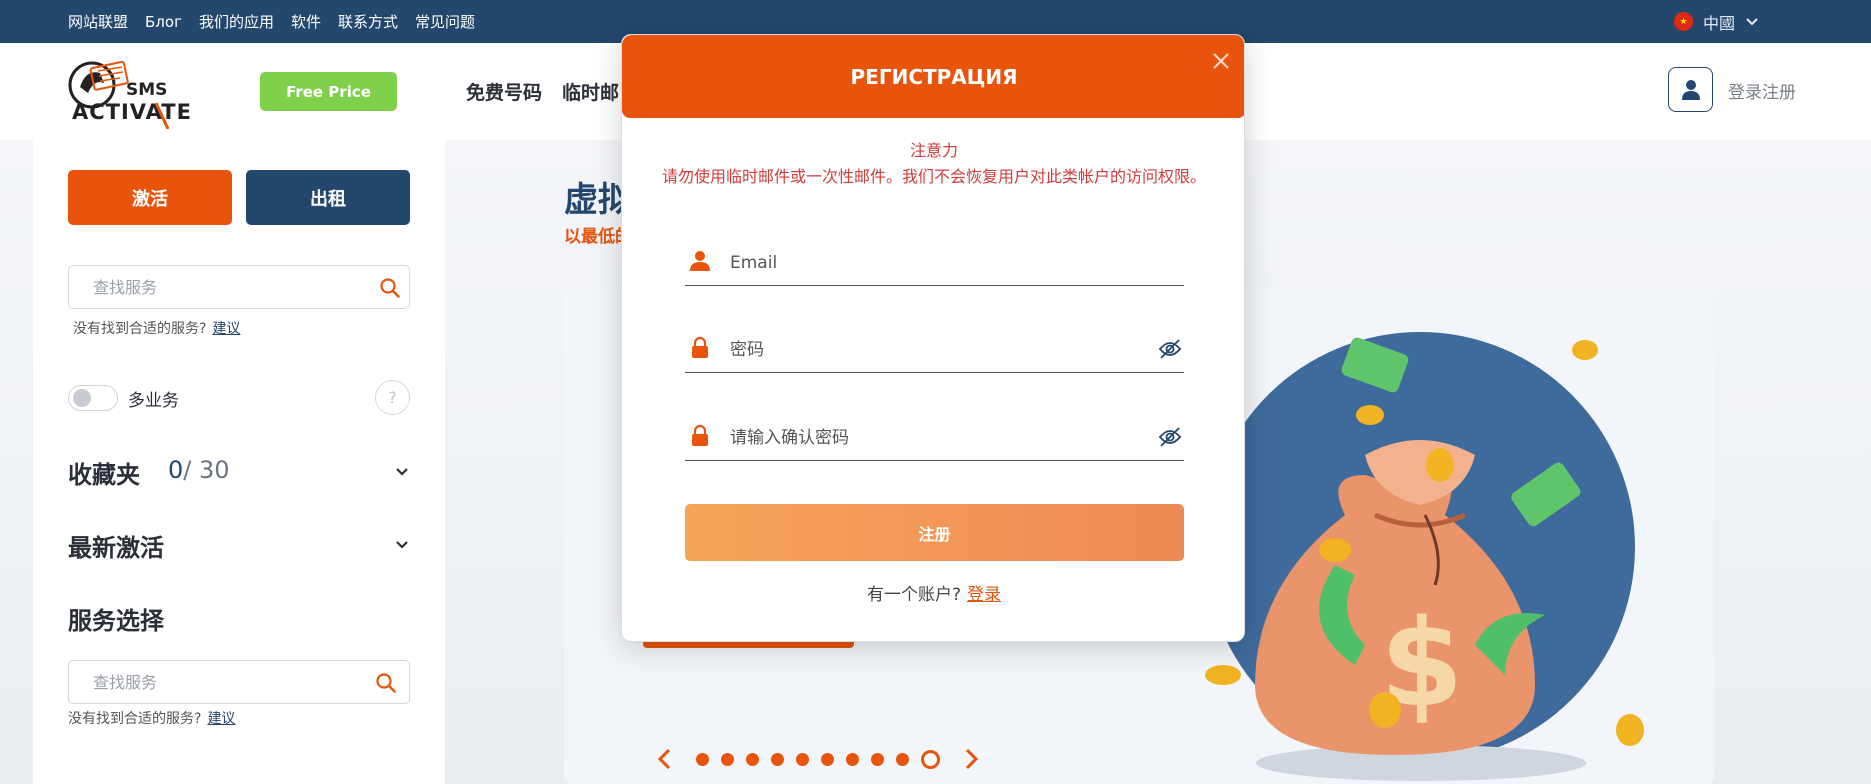 The image size is (1871, 784). What do you see at coordinates (392, 397) in the screenshot?
I see `help-question-icon: ?` at bounding box center [392, 397].